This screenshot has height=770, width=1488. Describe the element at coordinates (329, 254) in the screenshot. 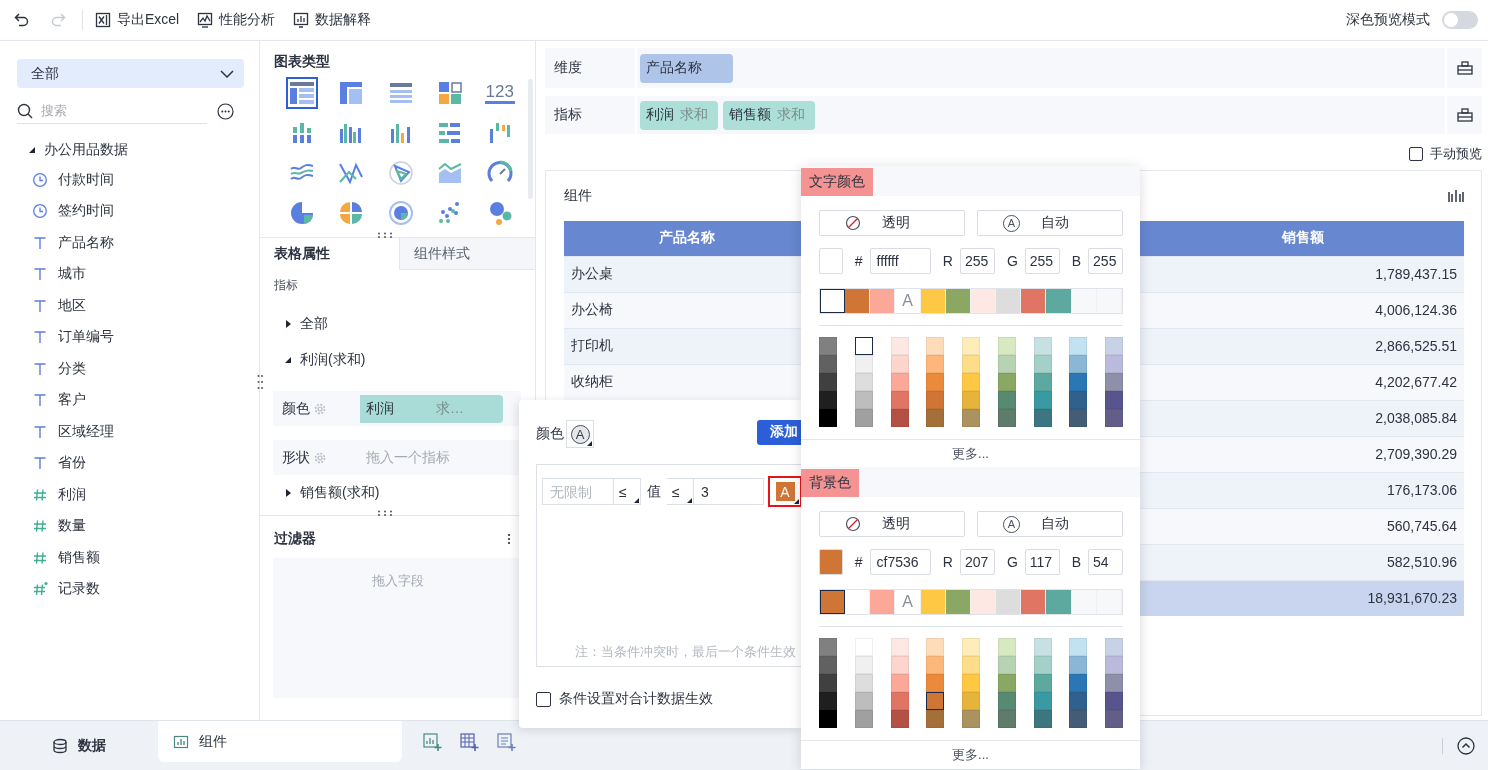

I see `tab: 表格属性` at that location.